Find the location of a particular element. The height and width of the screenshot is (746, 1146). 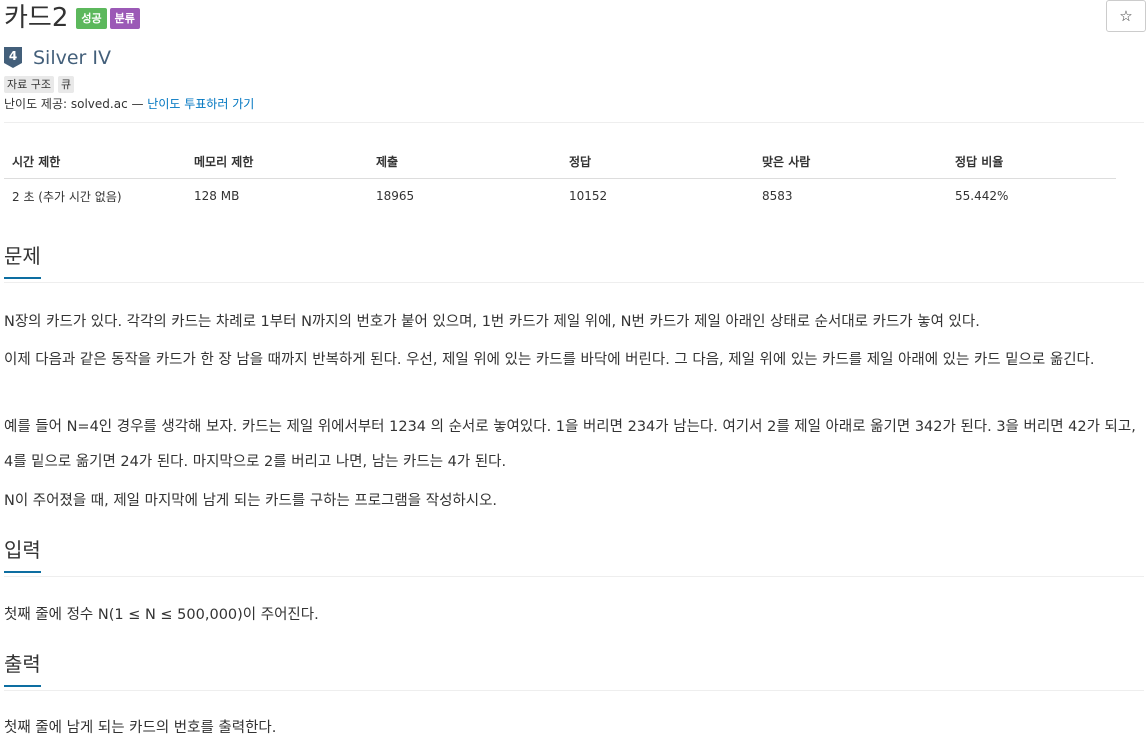

divider is located at coordinates (574, 122).